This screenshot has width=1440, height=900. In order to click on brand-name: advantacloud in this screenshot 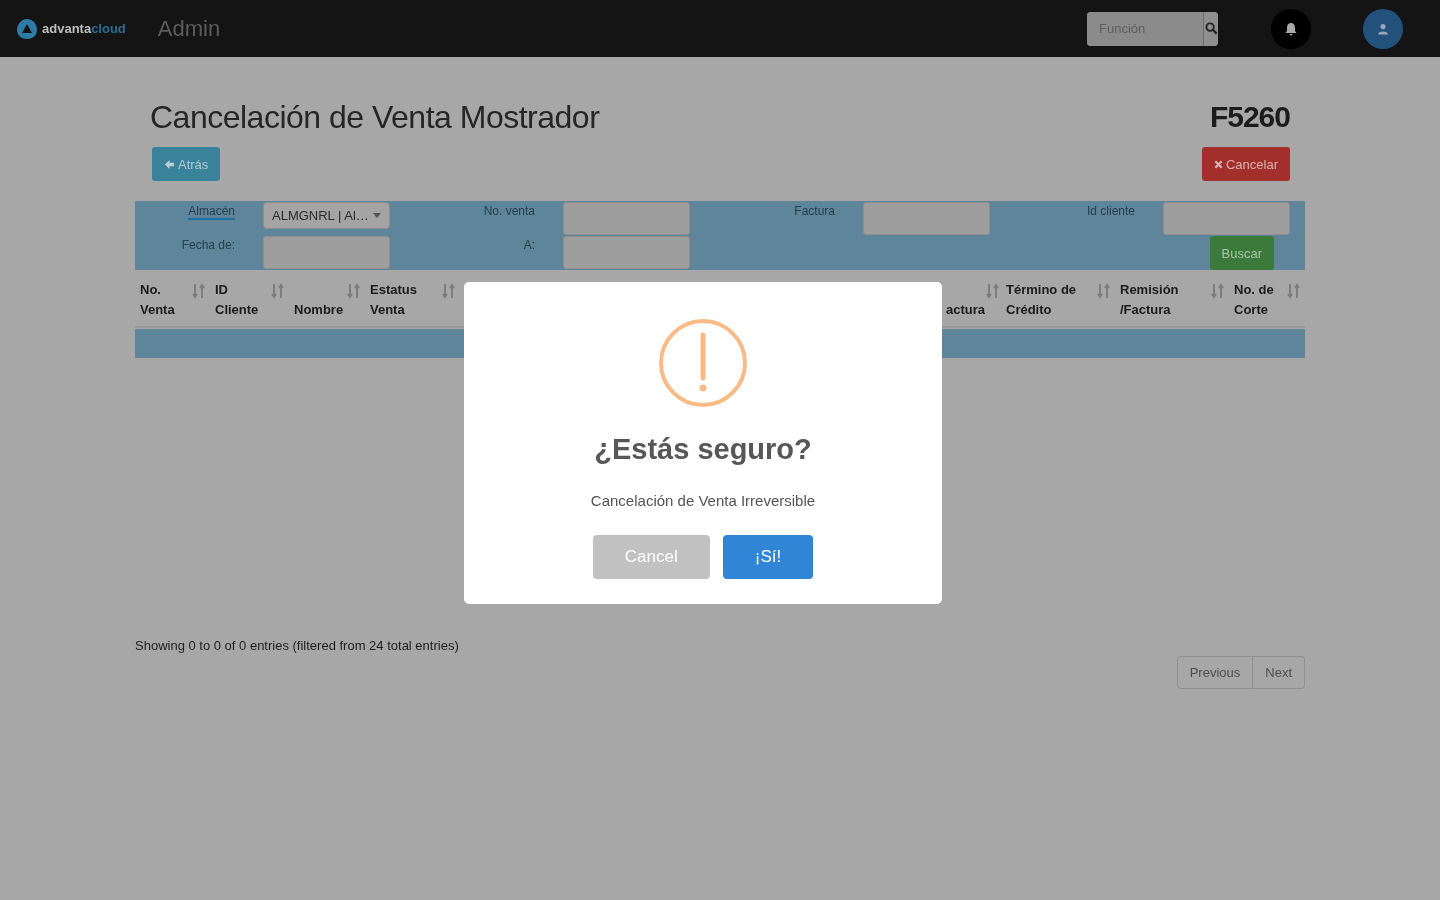, I will do `click(84, 28)`.